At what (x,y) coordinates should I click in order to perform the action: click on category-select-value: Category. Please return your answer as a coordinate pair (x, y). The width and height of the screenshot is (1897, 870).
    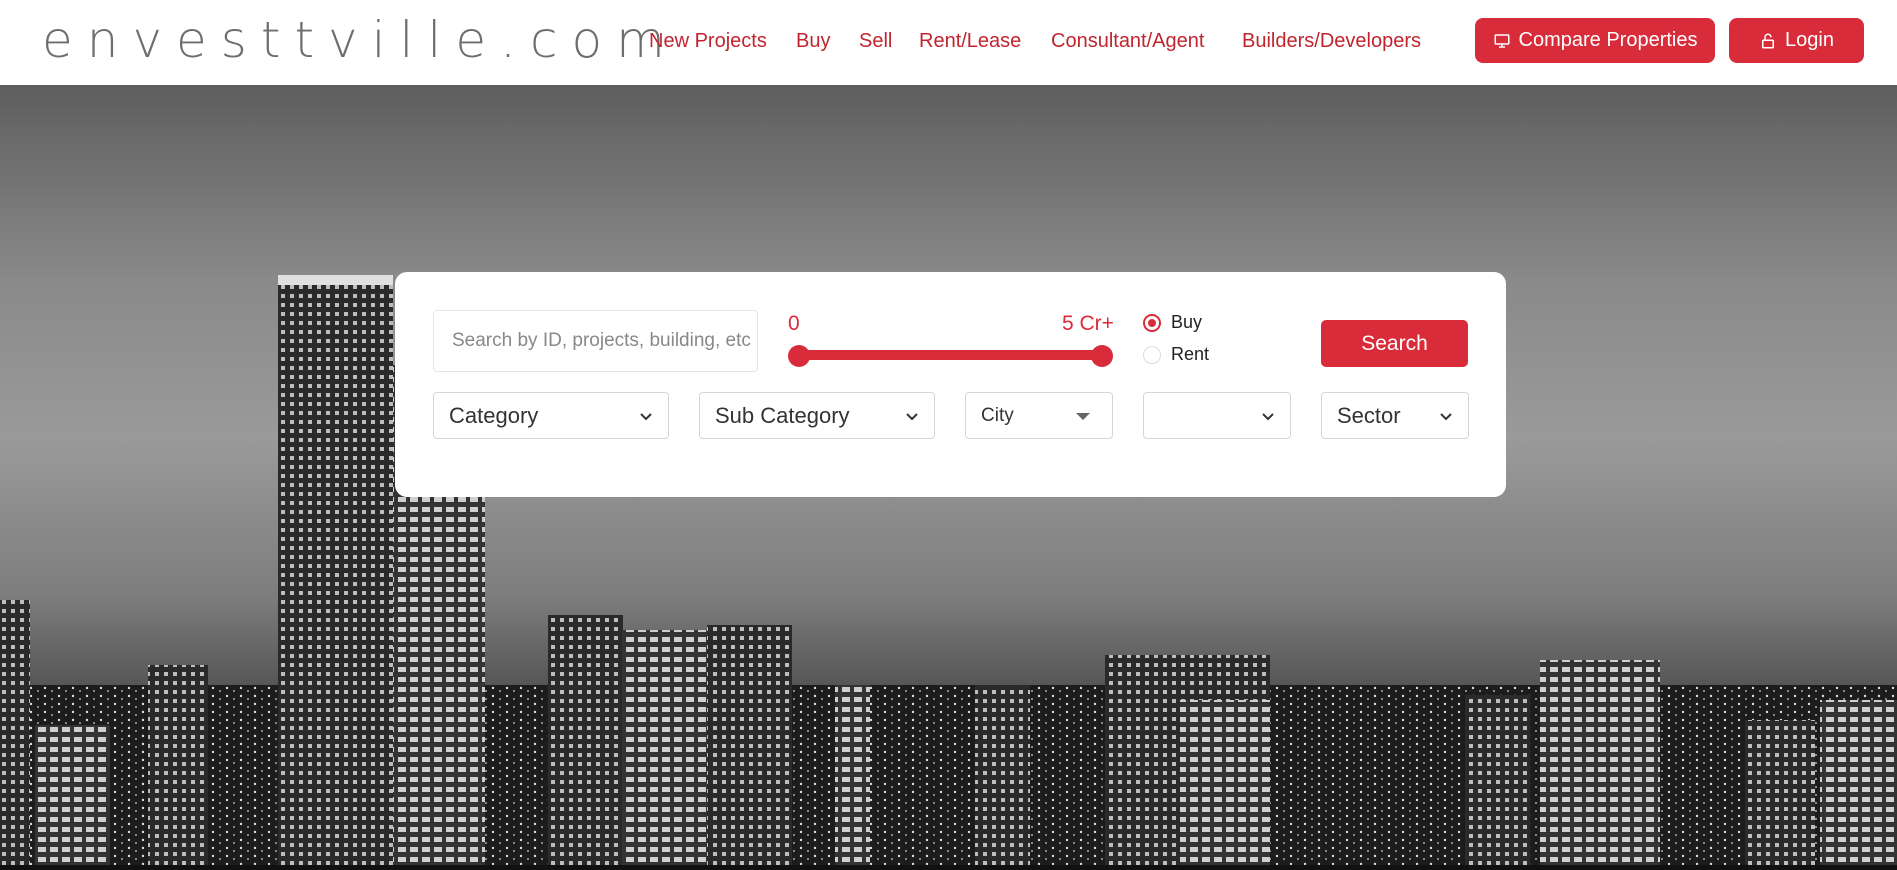
    Looking at the image, I should click on (494, 415).